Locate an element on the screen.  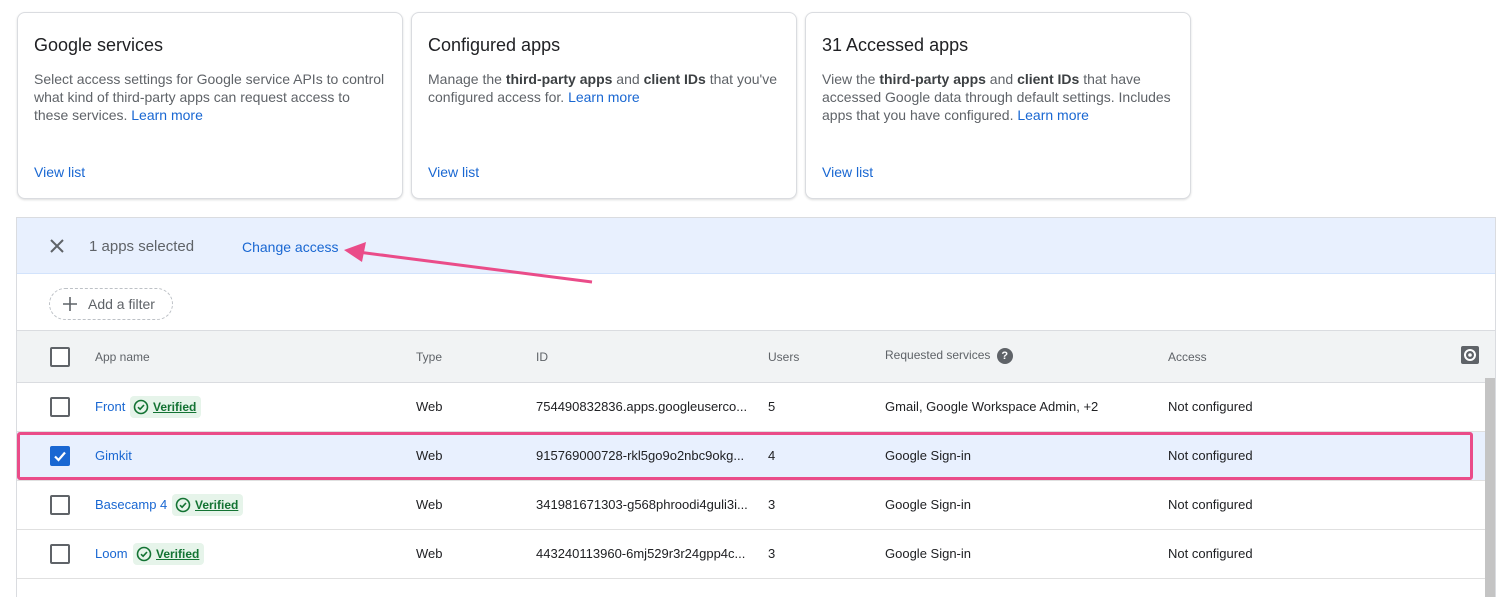
select-all-checkbox is located at coordinates (60, 357).